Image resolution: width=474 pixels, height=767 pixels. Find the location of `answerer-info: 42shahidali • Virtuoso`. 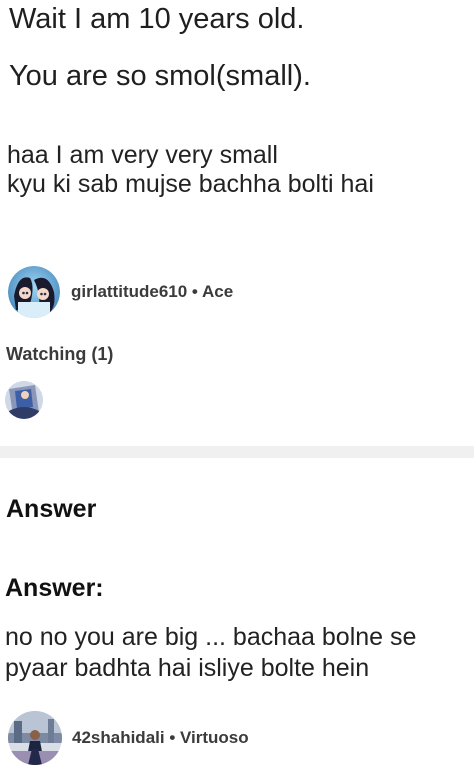

answerer-info: 42shahidali • Virtuoso is located at coordinates (128, 738).